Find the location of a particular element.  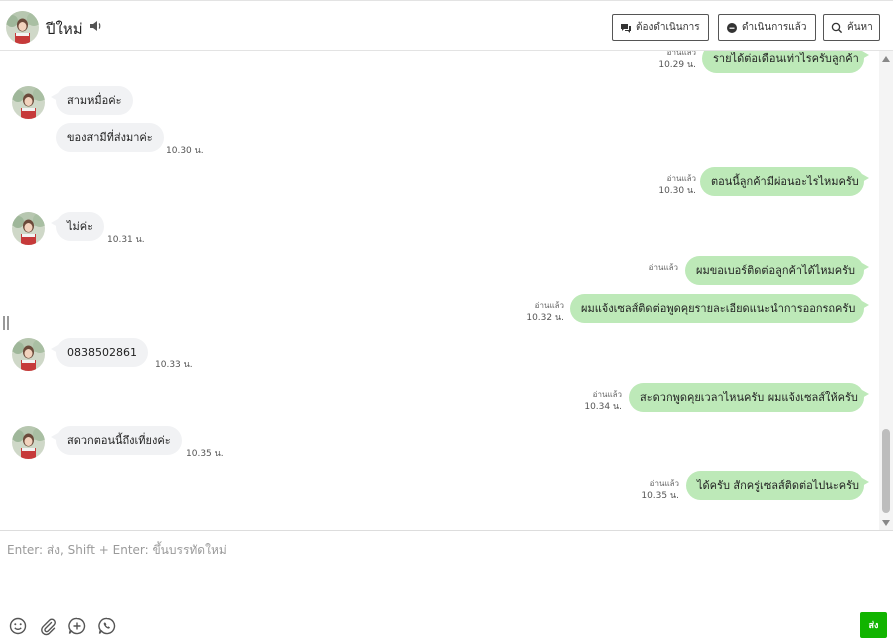

todo-button: ต้องดำเนินการ is located at coordinates (660, 27).